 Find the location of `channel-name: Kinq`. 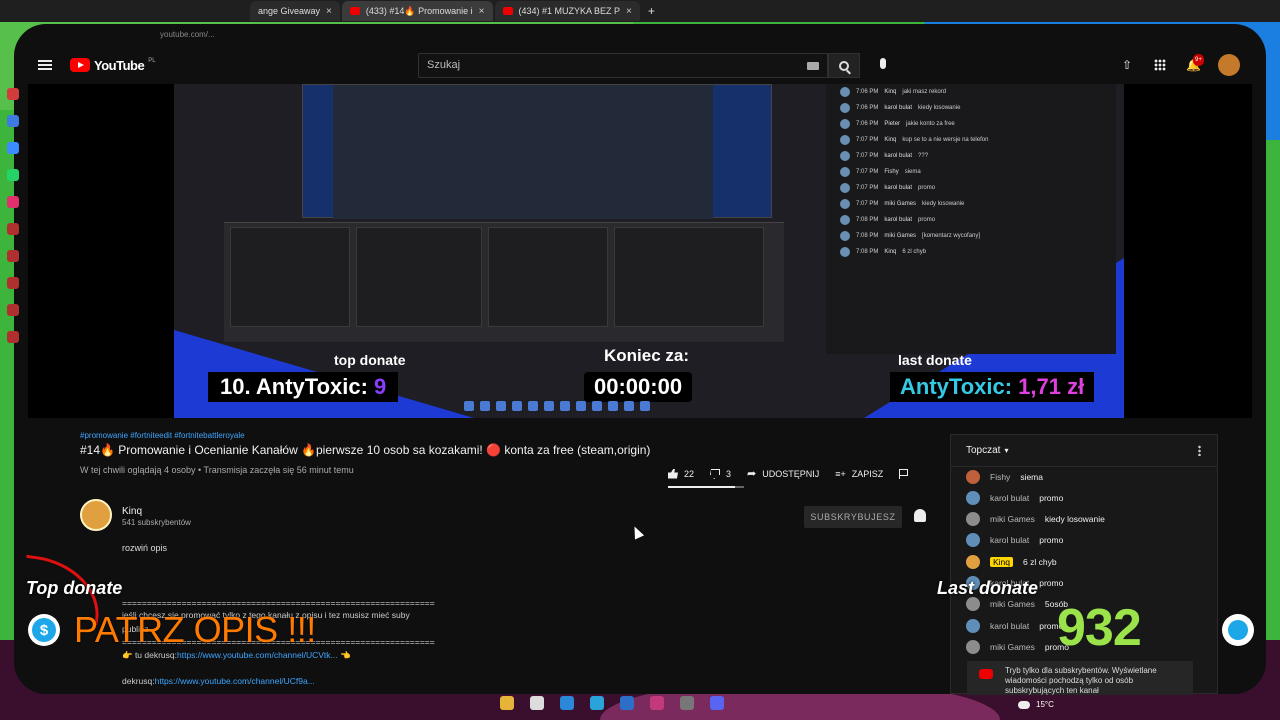

channel-name: Kinq is located at coordinates (132, 511).